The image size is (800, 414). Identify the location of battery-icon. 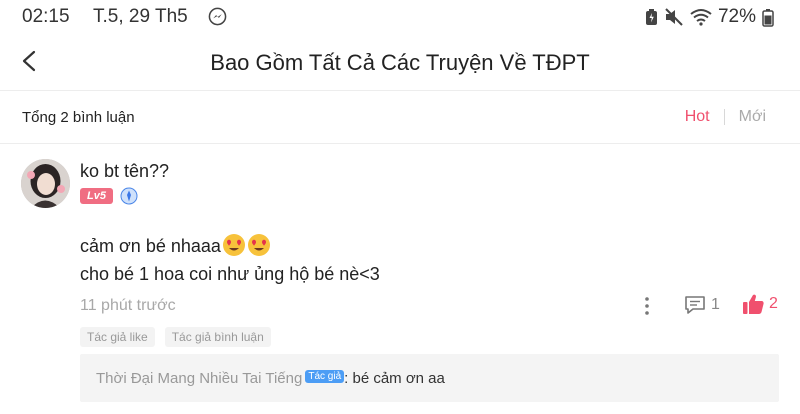
(768, 17).